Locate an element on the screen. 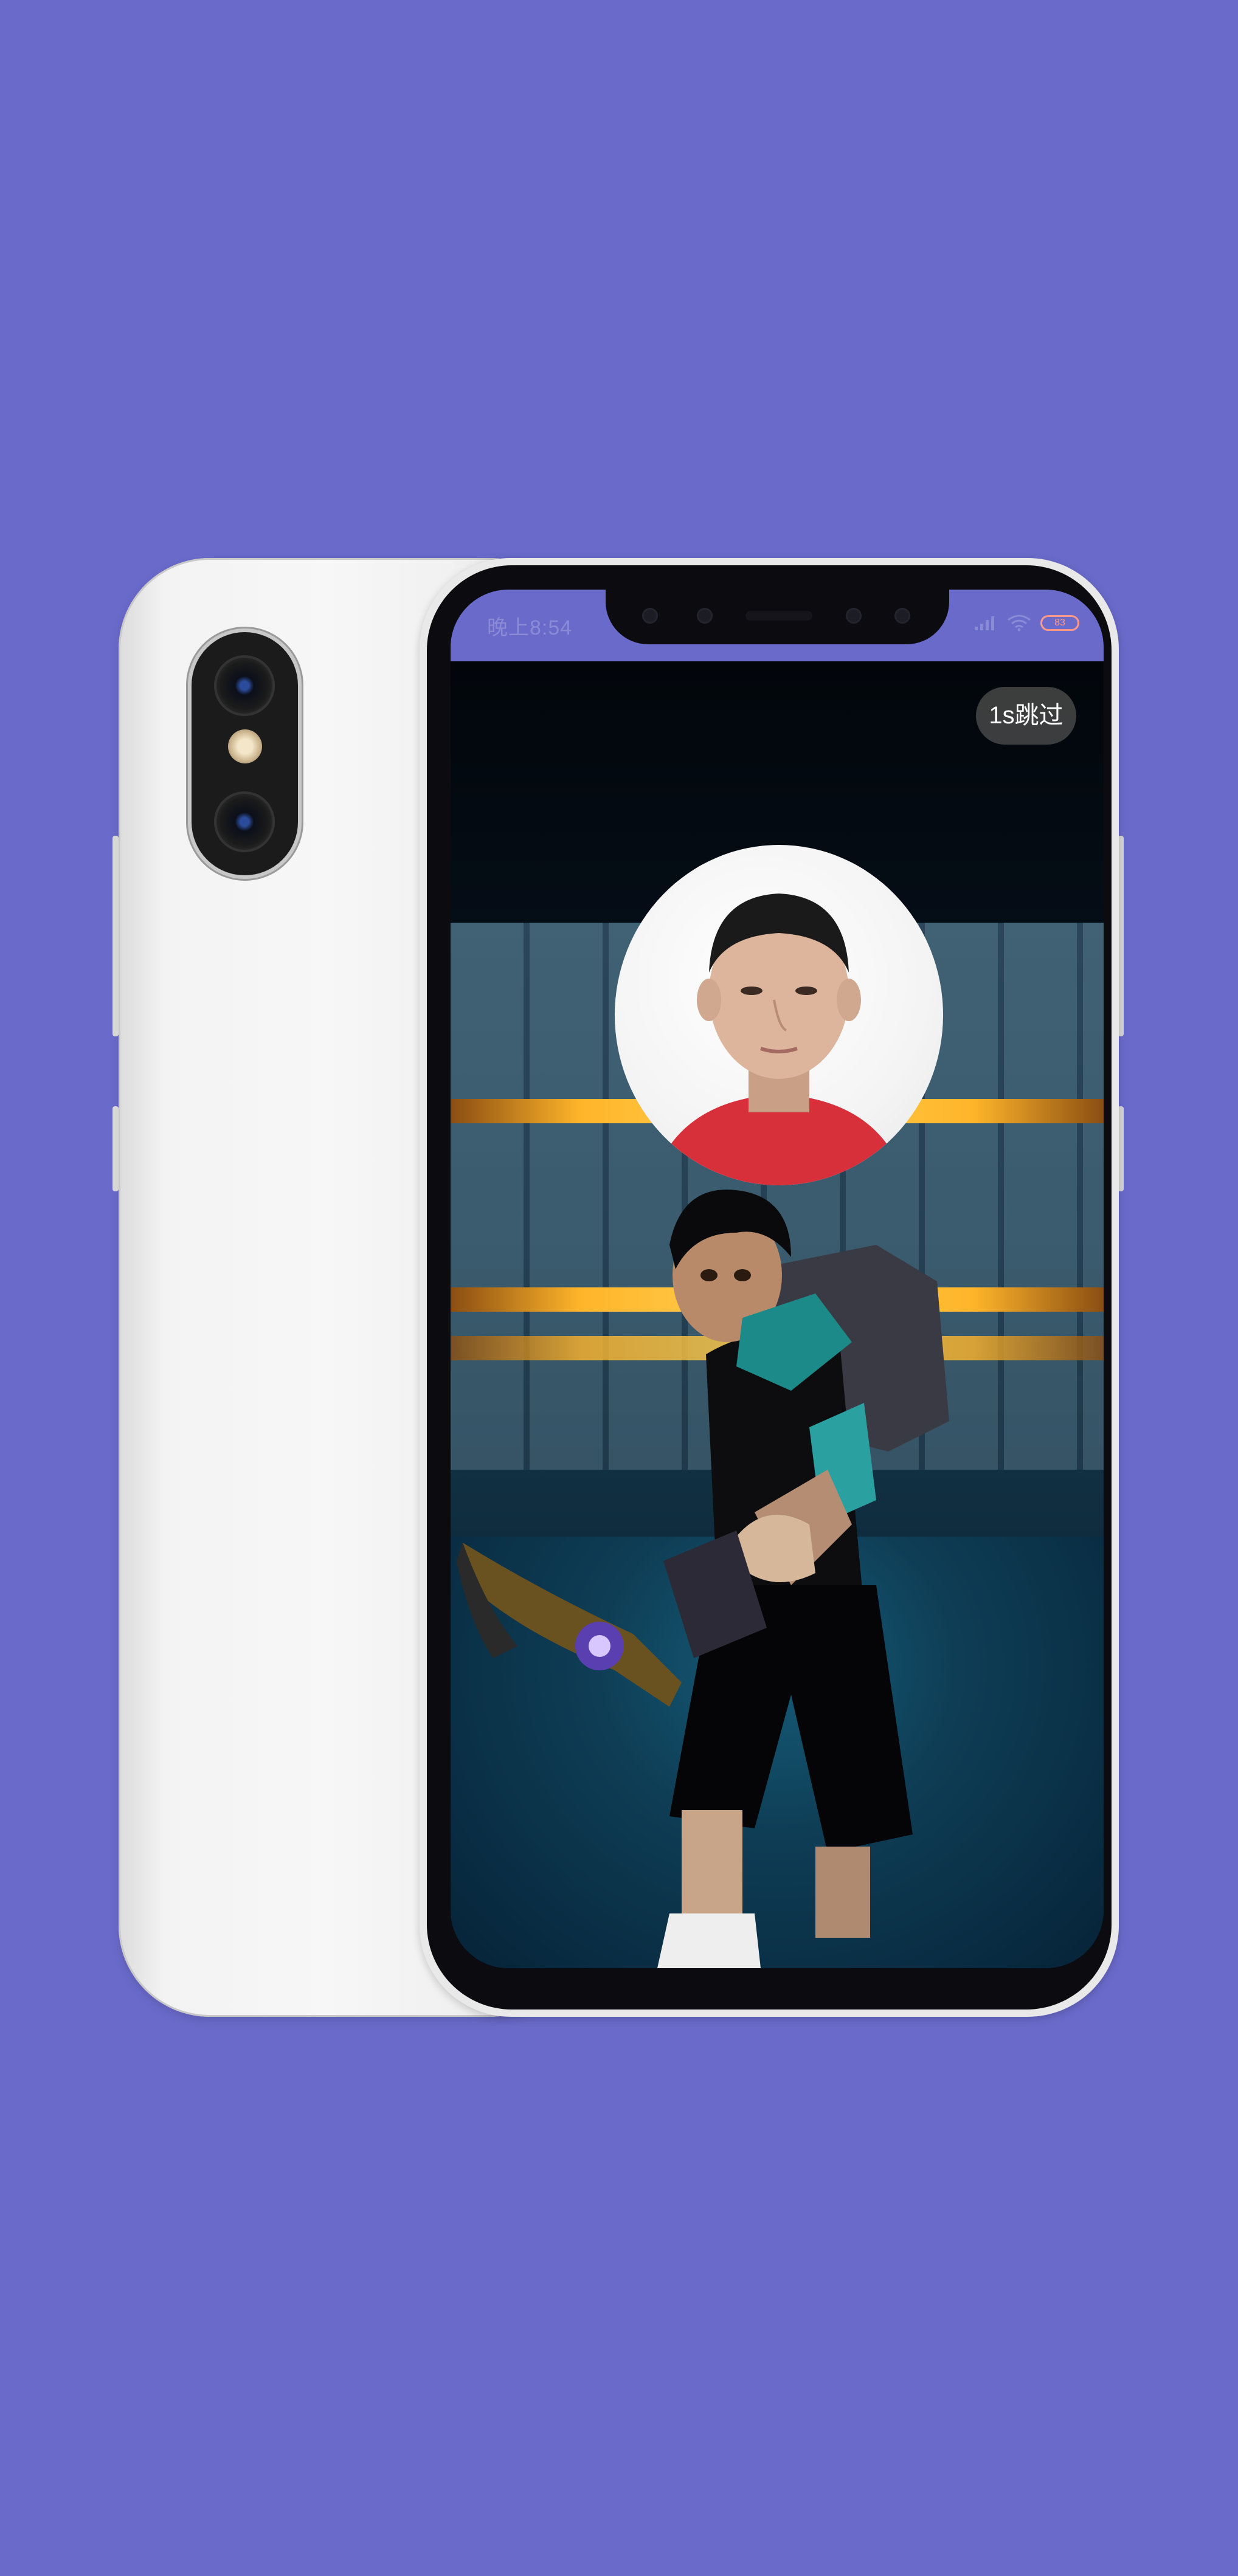 The image size is (1238, 2576). screen-notch is located at coordinates (777, 617).